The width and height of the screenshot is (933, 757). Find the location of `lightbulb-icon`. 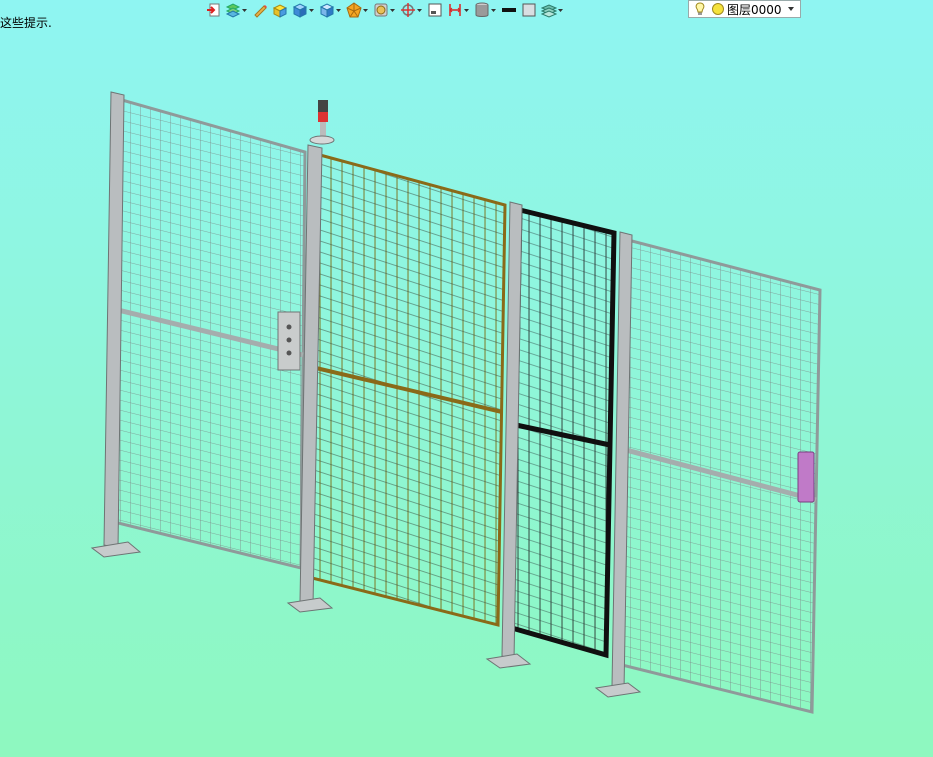

lightbulb-icon is located at coordinates (700, 8).